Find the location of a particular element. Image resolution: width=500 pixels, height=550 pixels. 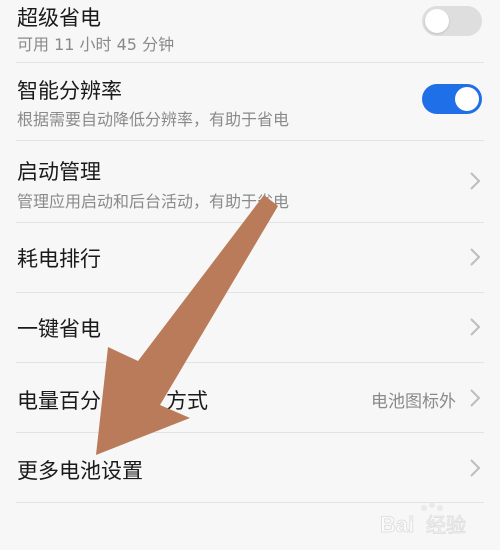

svg-text: 经验 is located at coordinates (446, 525).